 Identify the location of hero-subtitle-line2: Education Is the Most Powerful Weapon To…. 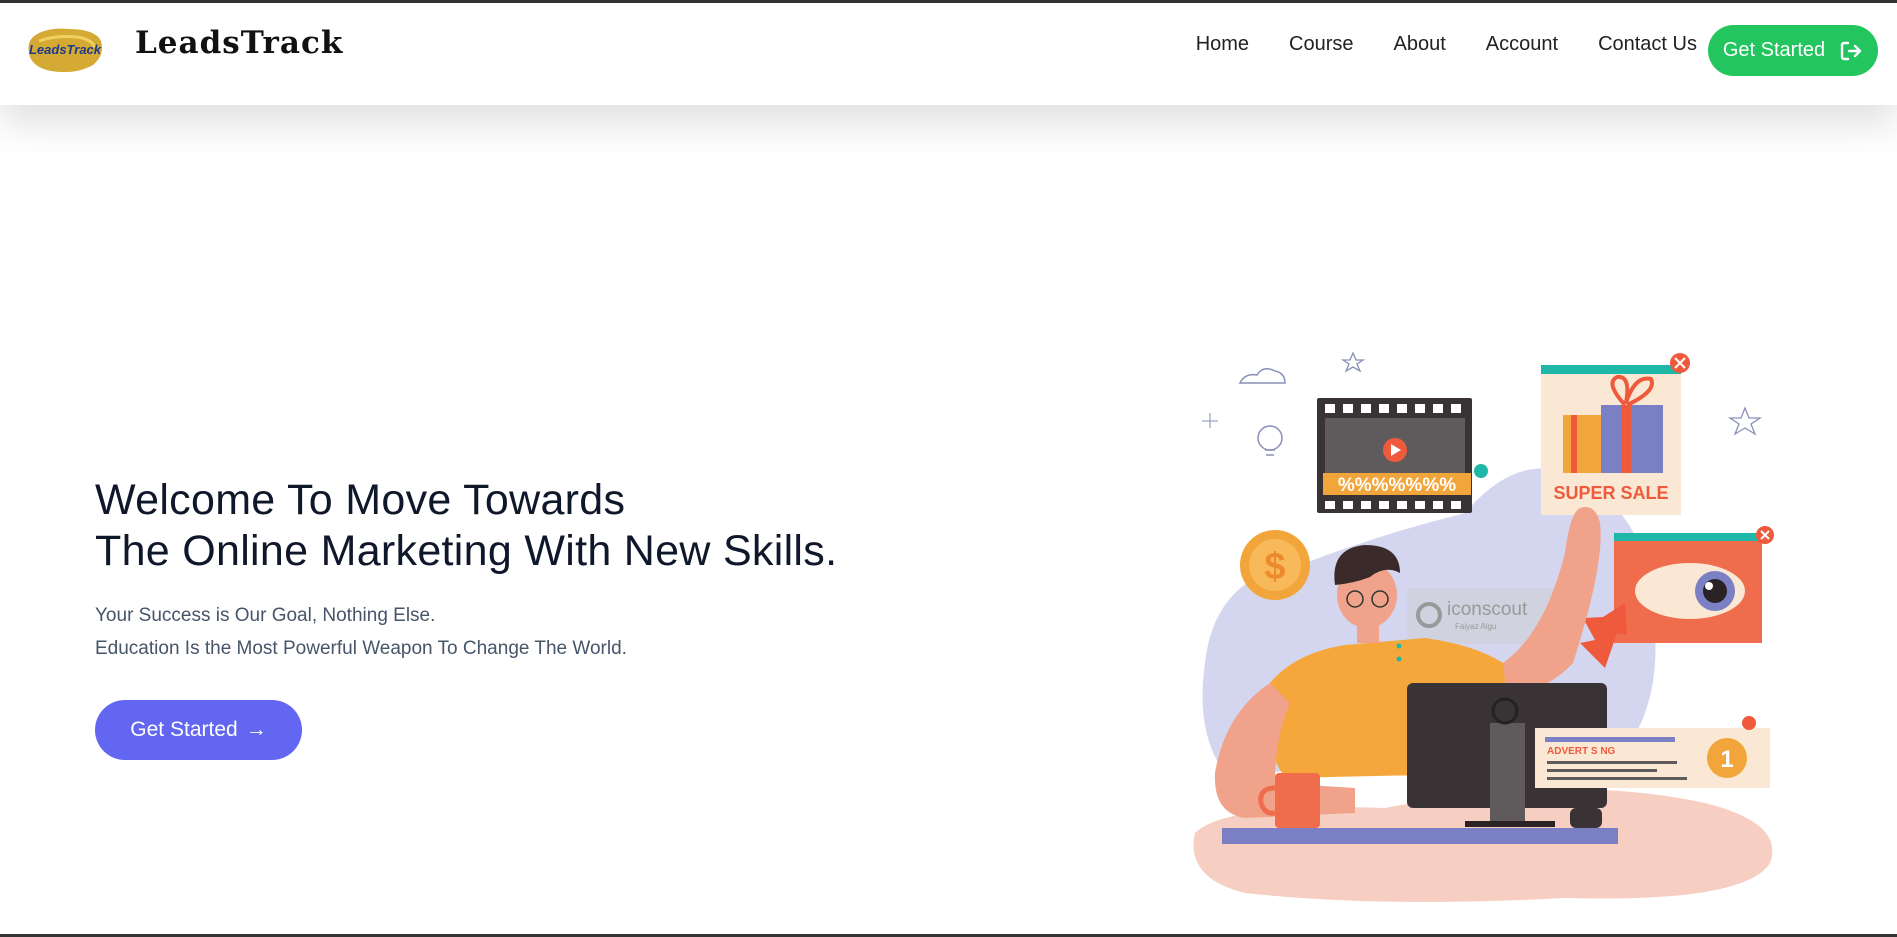
(361, 648).